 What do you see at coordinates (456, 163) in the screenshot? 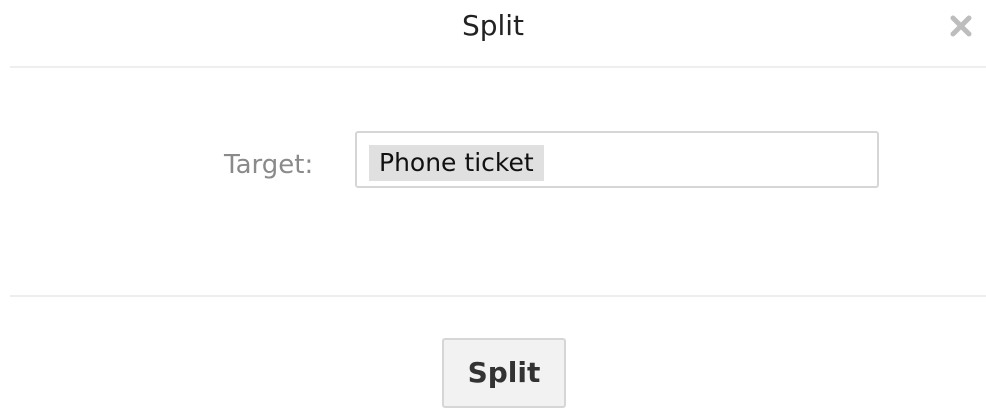
I see `selected-target-token: Phone ticket` at bounding box center [456, 163].